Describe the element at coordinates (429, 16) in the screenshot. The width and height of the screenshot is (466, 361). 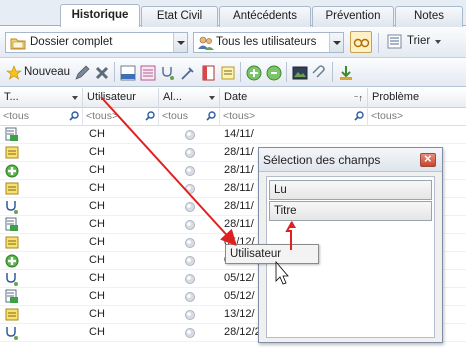
I see `tab-notes: Notes` at that location.